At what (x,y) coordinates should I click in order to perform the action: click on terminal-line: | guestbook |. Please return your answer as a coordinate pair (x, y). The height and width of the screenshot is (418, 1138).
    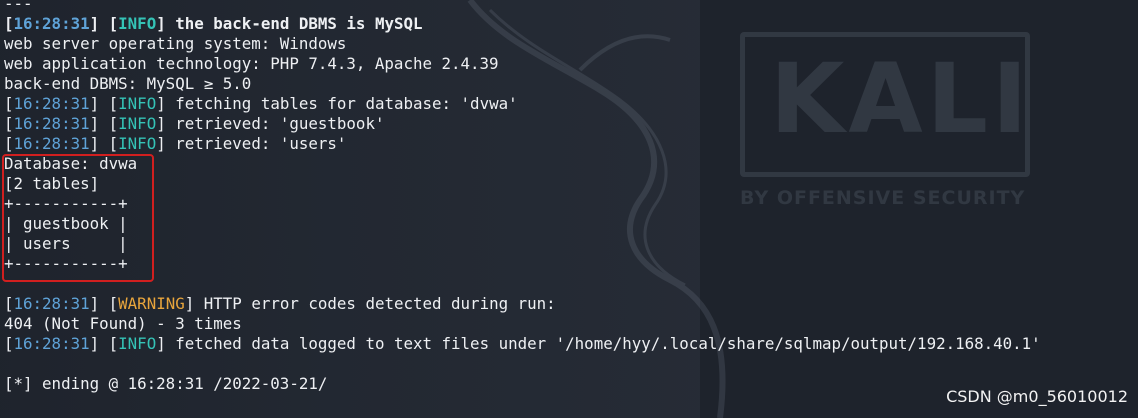
    Looking at the image, I should click on (569, 224).